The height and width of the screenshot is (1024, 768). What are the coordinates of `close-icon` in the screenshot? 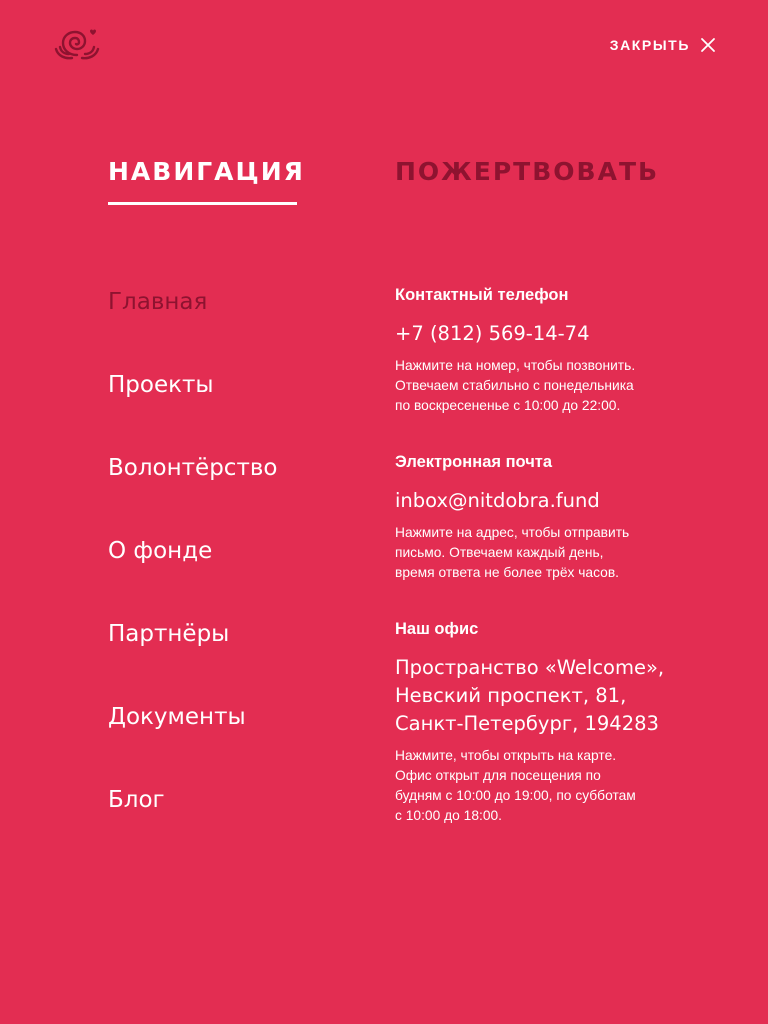 It's located at (708, 45).